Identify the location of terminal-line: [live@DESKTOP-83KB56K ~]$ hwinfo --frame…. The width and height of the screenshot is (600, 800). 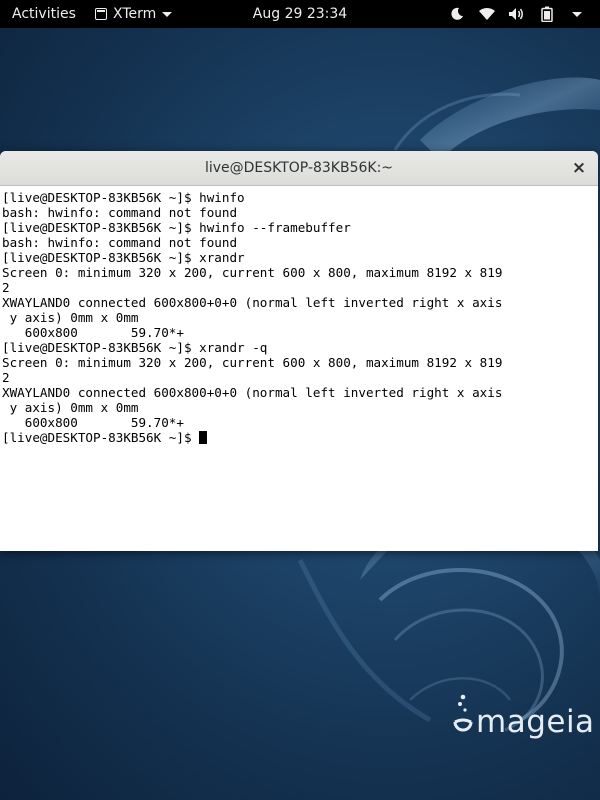
(176, 227).